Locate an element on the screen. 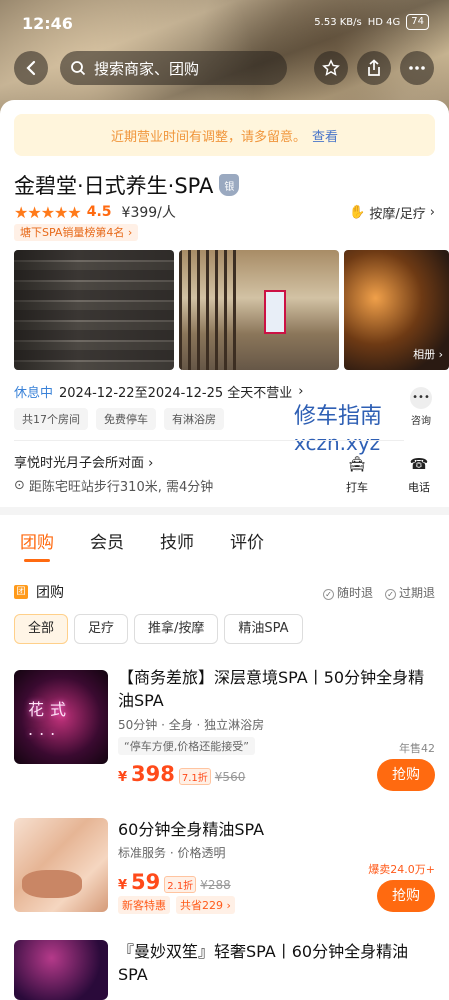 The height and width of the screenshot is (1000, 449). back-arrow-icon is located at coordinates (31, 68).